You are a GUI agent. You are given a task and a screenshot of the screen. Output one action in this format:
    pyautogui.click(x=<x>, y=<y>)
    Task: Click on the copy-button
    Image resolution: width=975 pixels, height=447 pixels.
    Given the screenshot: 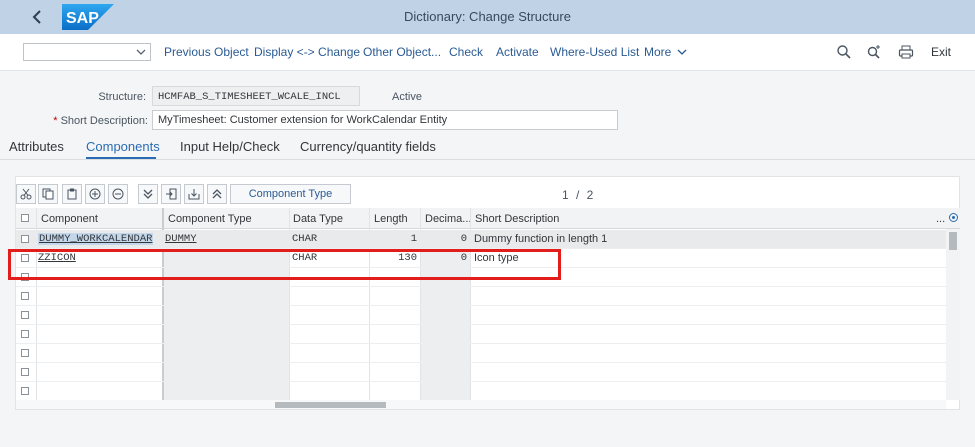 What is the action you would take?
    pyautogui.click(x=48, y=194)
    